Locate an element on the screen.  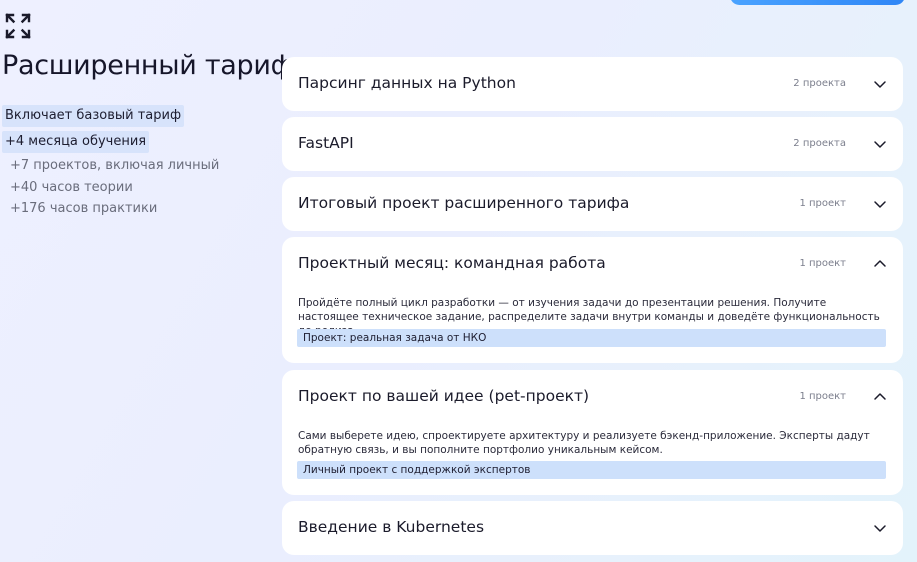
module-card: Введение в Kubernetes is located at coordinates (592, 528).